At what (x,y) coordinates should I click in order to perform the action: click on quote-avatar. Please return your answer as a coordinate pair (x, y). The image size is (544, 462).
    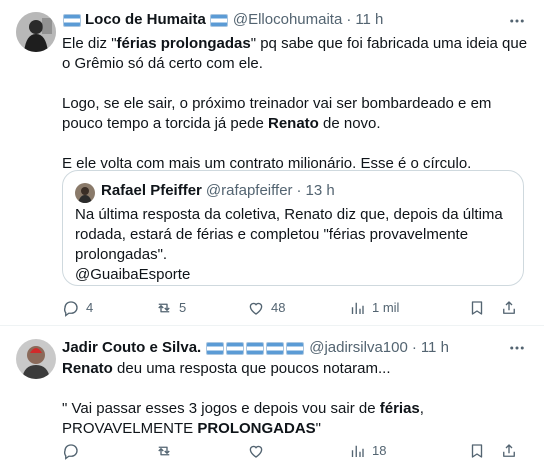
    Looking at the image, I should click on (85, 193).